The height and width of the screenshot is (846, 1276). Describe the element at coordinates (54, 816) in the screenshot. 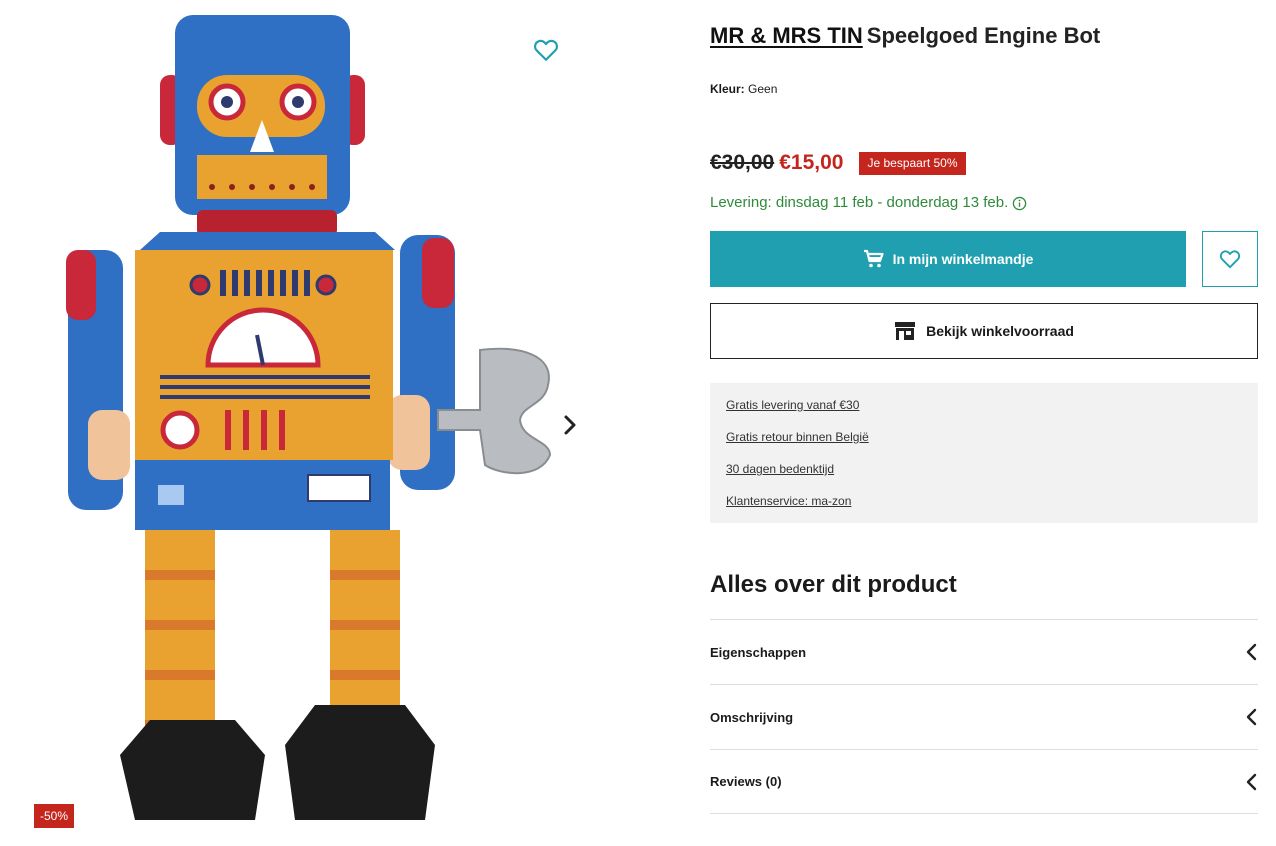

I see `discount-tag: -50%` at that location.